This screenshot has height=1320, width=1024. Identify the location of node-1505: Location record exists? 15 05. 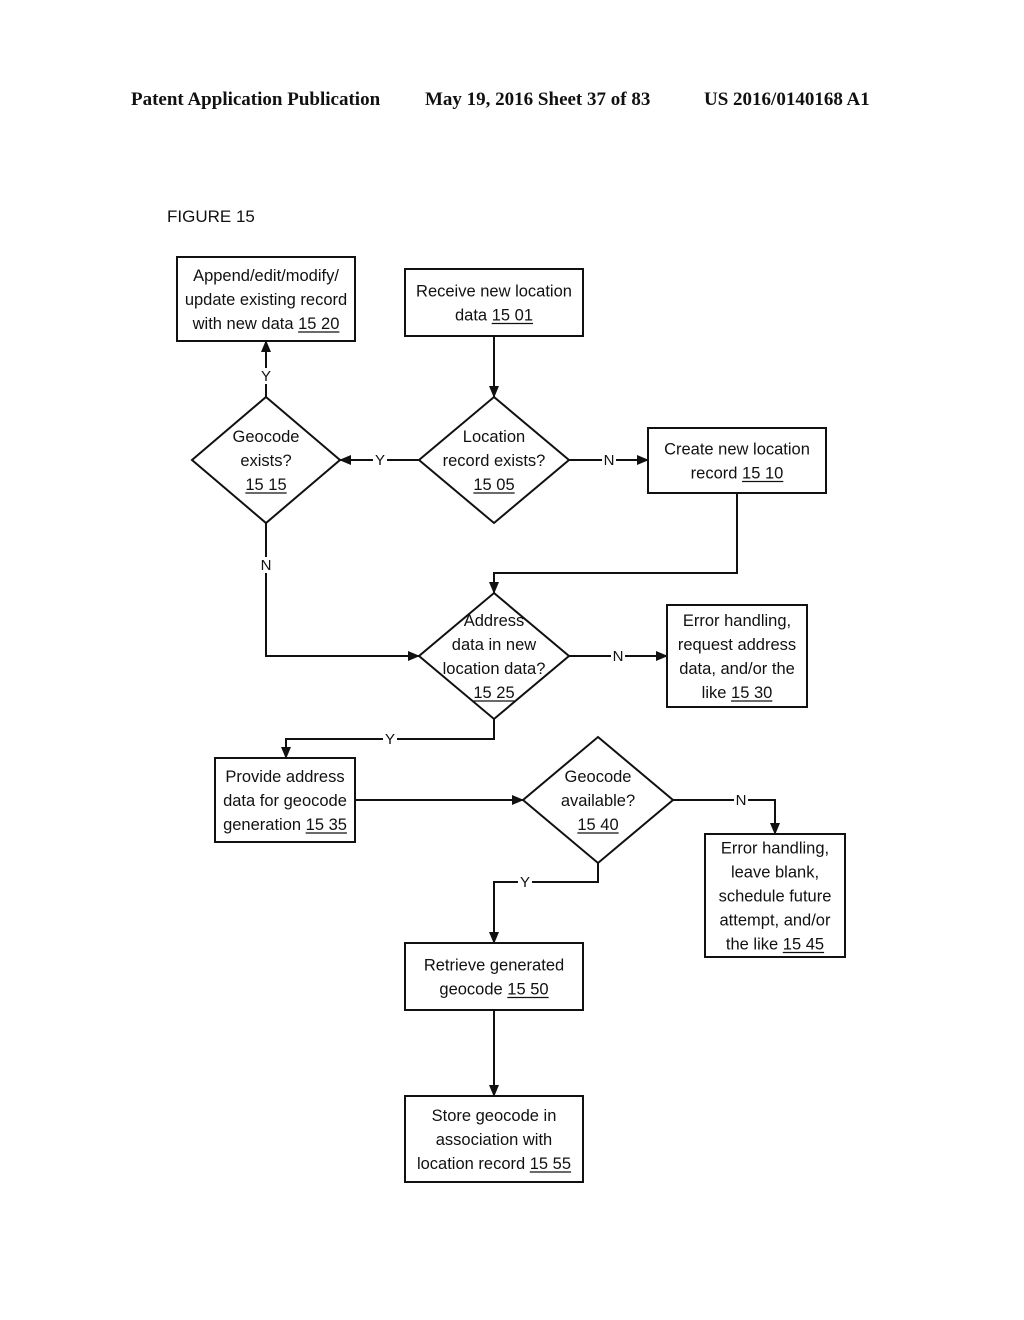
(494, 460).